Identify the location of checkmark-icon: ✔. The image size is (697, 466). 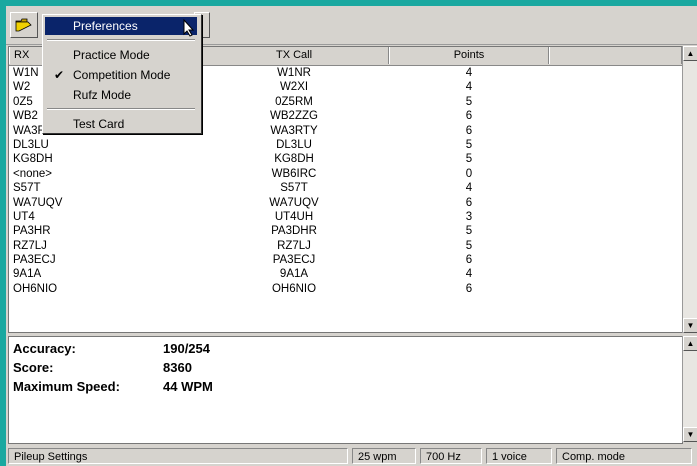
(59, 75).